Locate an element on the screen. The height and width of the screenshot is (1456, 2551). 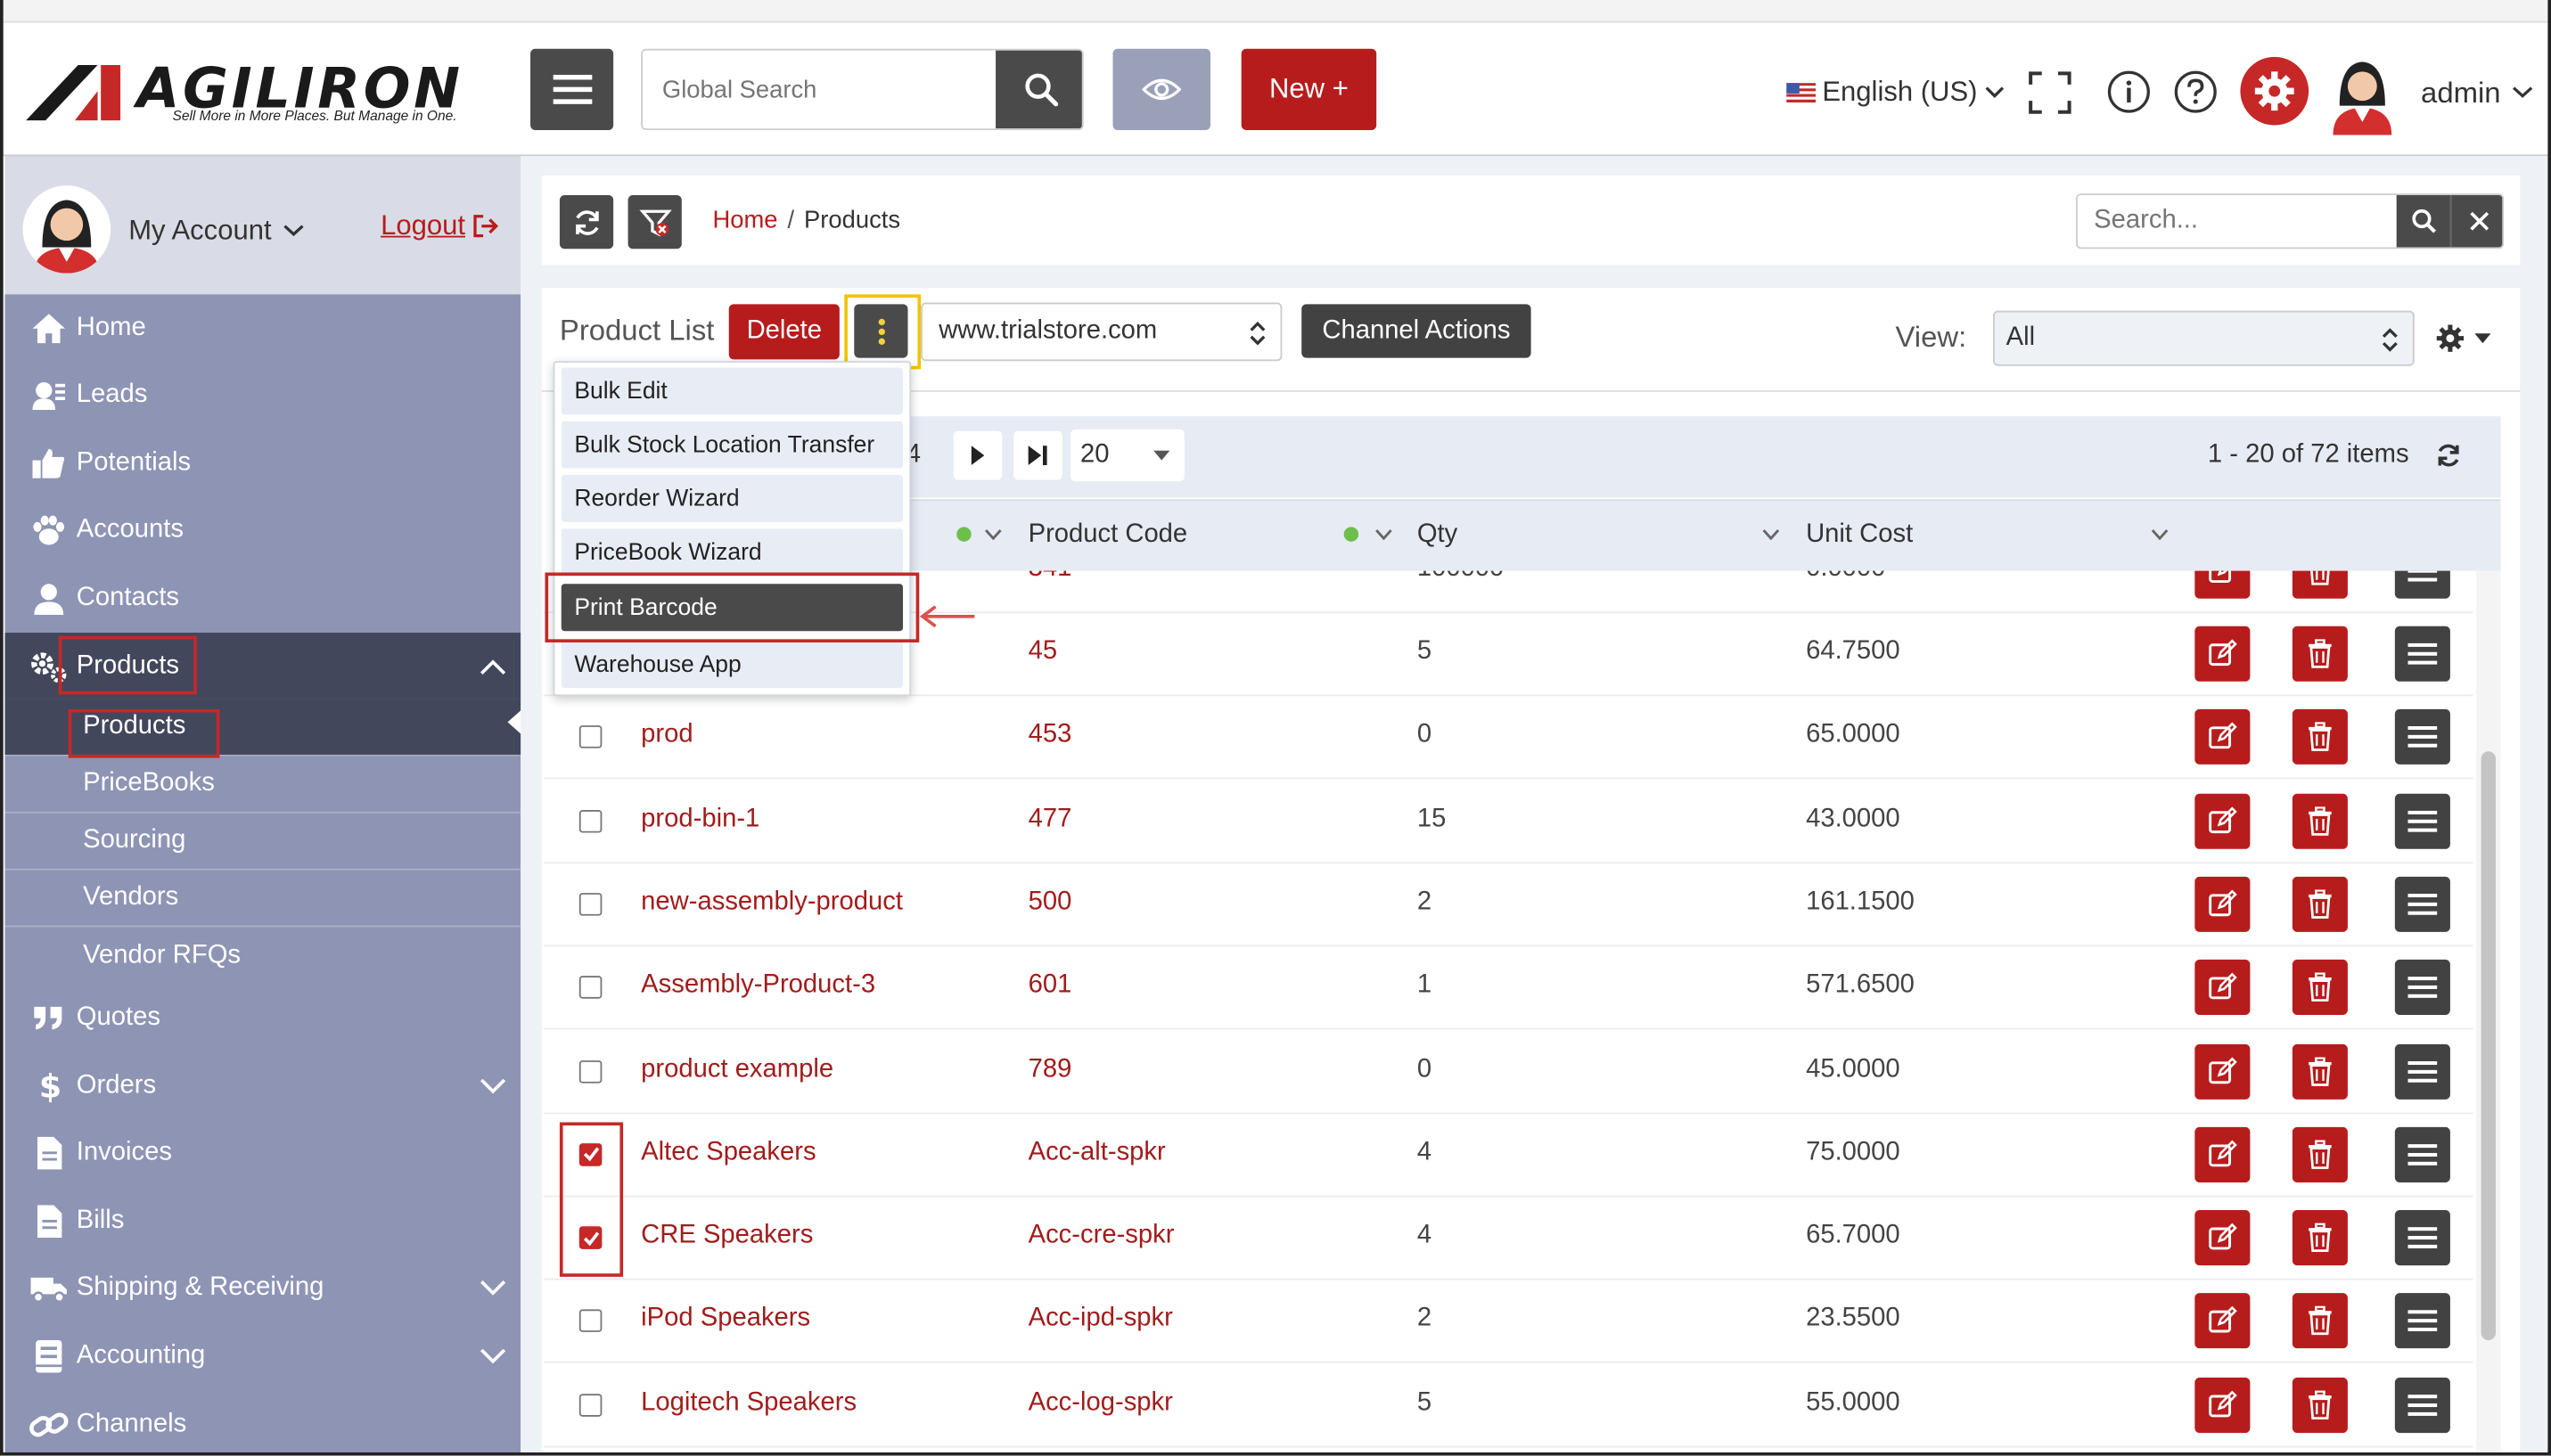
preview-button is located at coordinates (1161, 89).